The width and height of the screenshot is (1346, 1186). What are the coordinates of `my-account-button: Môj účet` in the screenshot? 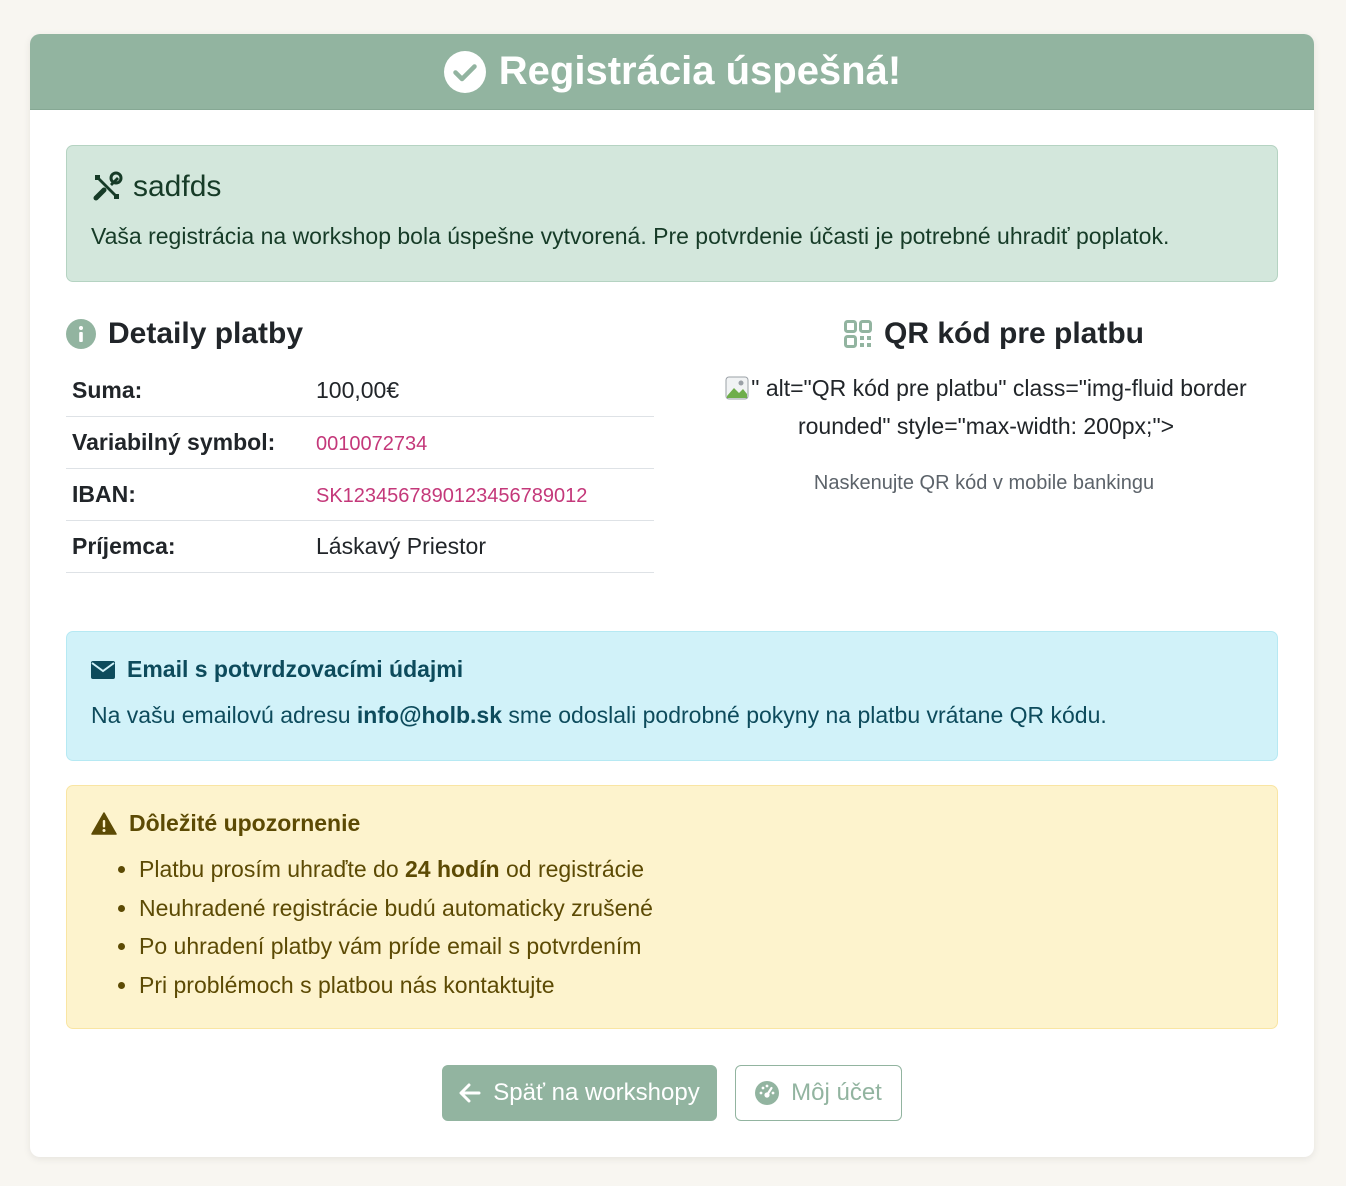 It's located at (818, 1093).